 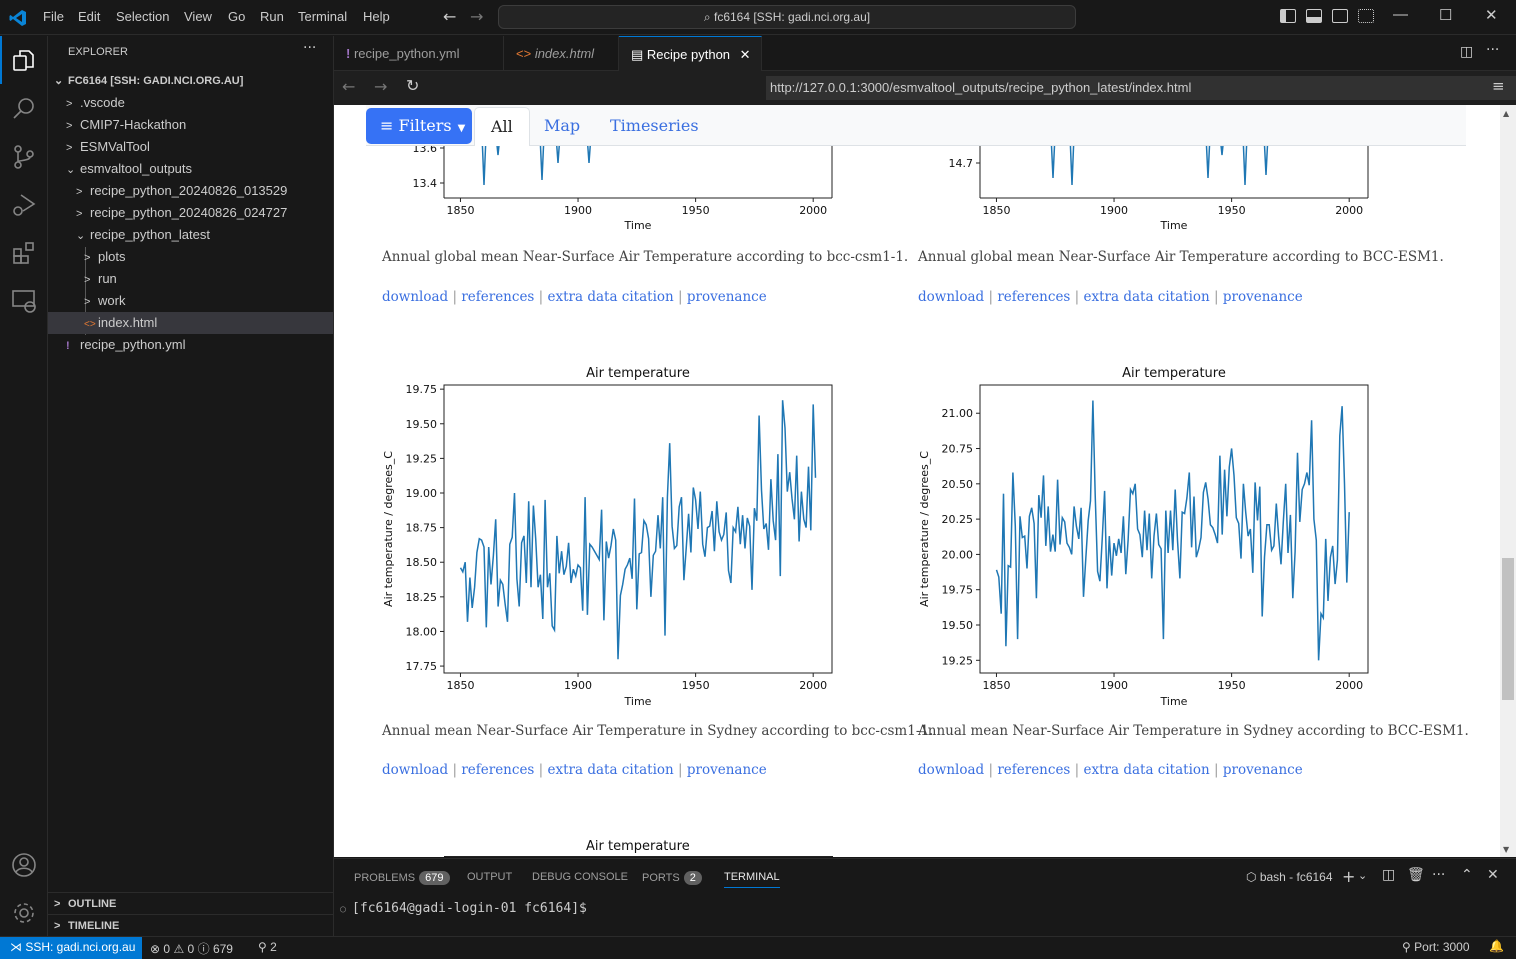 What do you see at coordinates (489, 877) in the screenshot?
I see `tab-output: OUTPUT` at bounding box center [489, 877].